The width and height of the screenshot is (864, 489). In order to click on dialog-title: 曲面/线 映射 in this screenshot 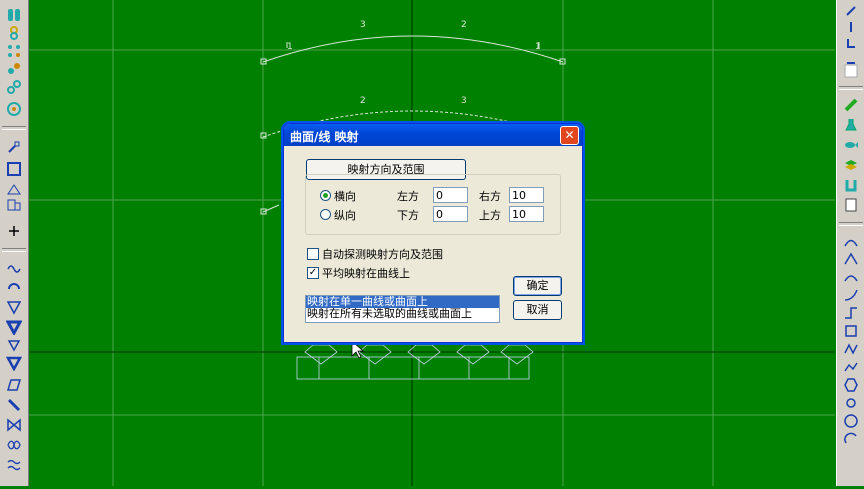, I will do `click(324, 137)`.